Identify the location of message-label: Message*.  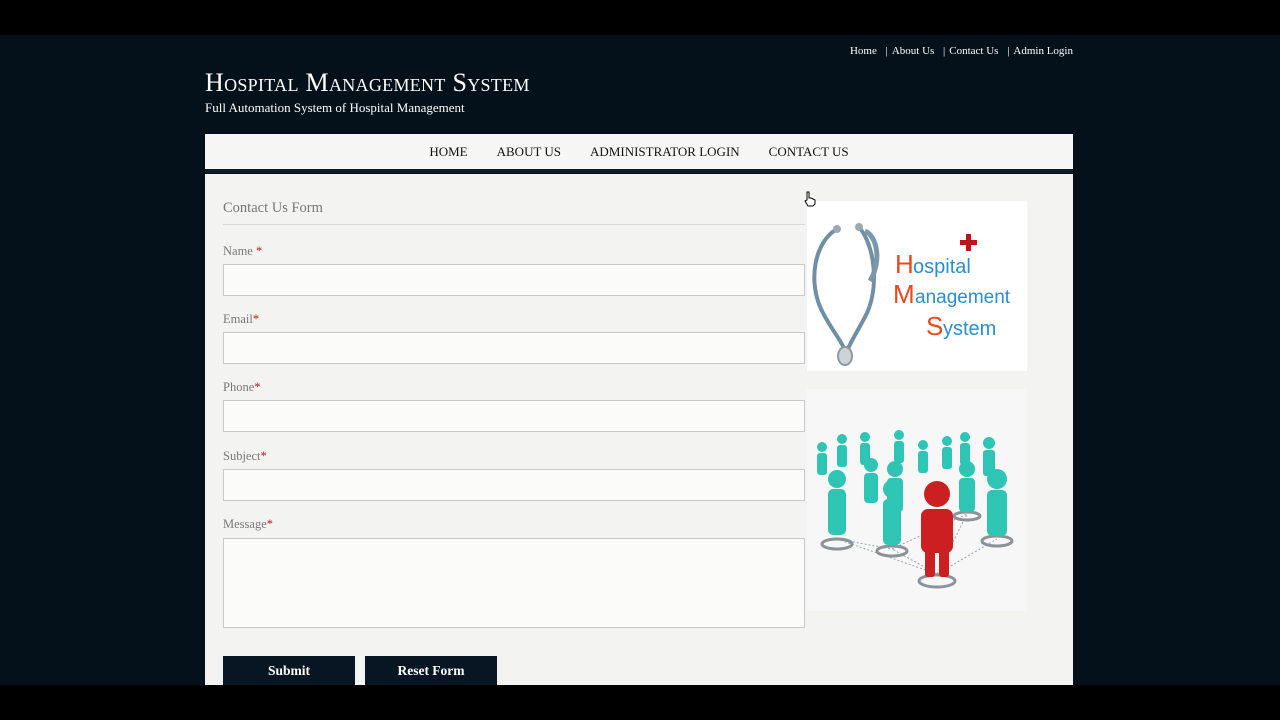
(248, 524).